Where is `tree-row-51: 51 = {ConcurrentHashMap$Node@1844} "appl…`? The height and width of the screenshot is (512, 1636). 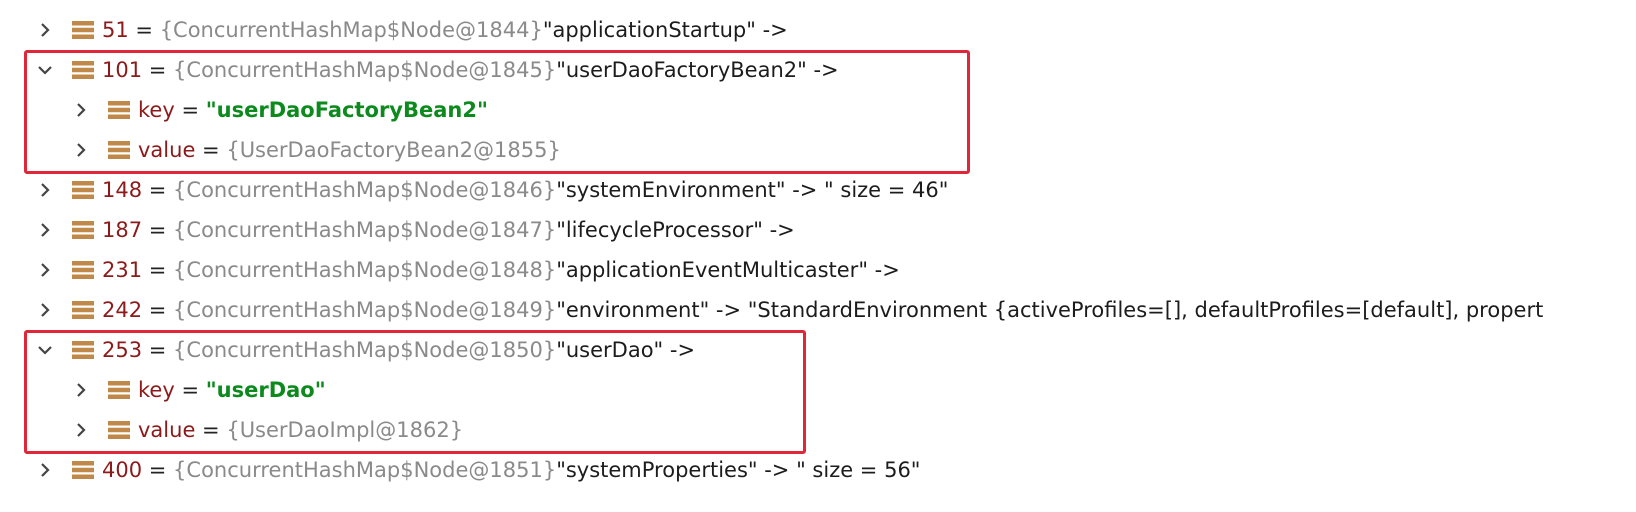
tree-row-51: 51 = {ConcurrentHashMap$Node@1844} "appl… is located at coordinates (818, 30).